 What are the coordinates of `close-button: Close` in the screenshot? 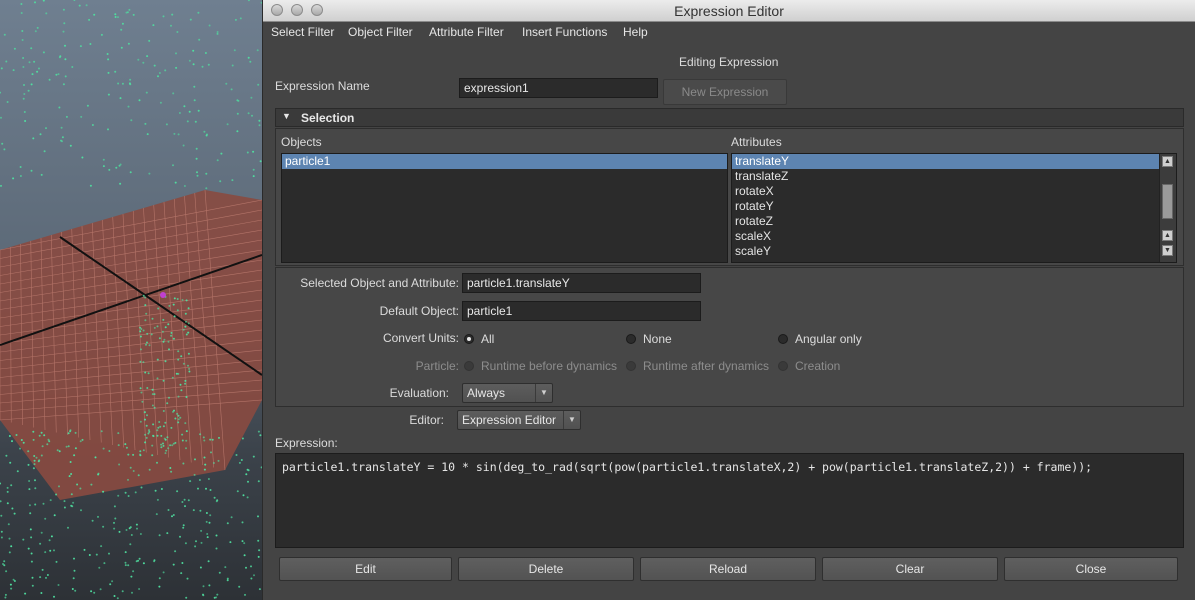 It's located at (1091, 569).